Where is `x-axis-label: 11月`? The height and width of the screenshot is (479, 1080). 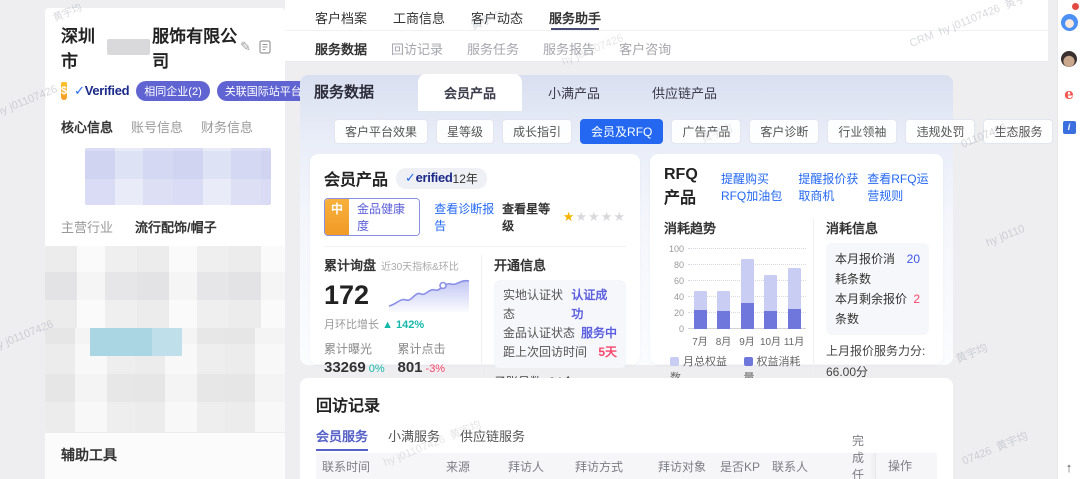 x-axis-label: 11月 is located at coordinates (794, 342).